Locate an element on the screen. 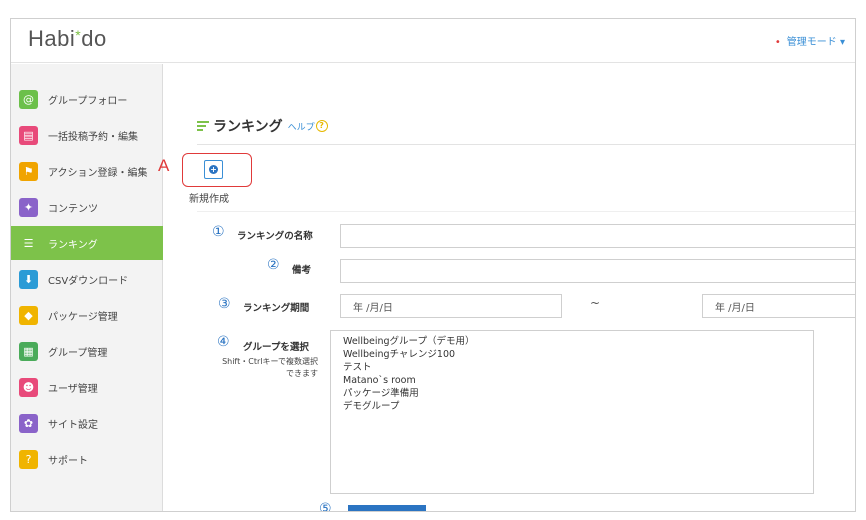 The height and width of the screenshot is (520, 866). package-icon: ◆ is located at coordinates (28, 315).